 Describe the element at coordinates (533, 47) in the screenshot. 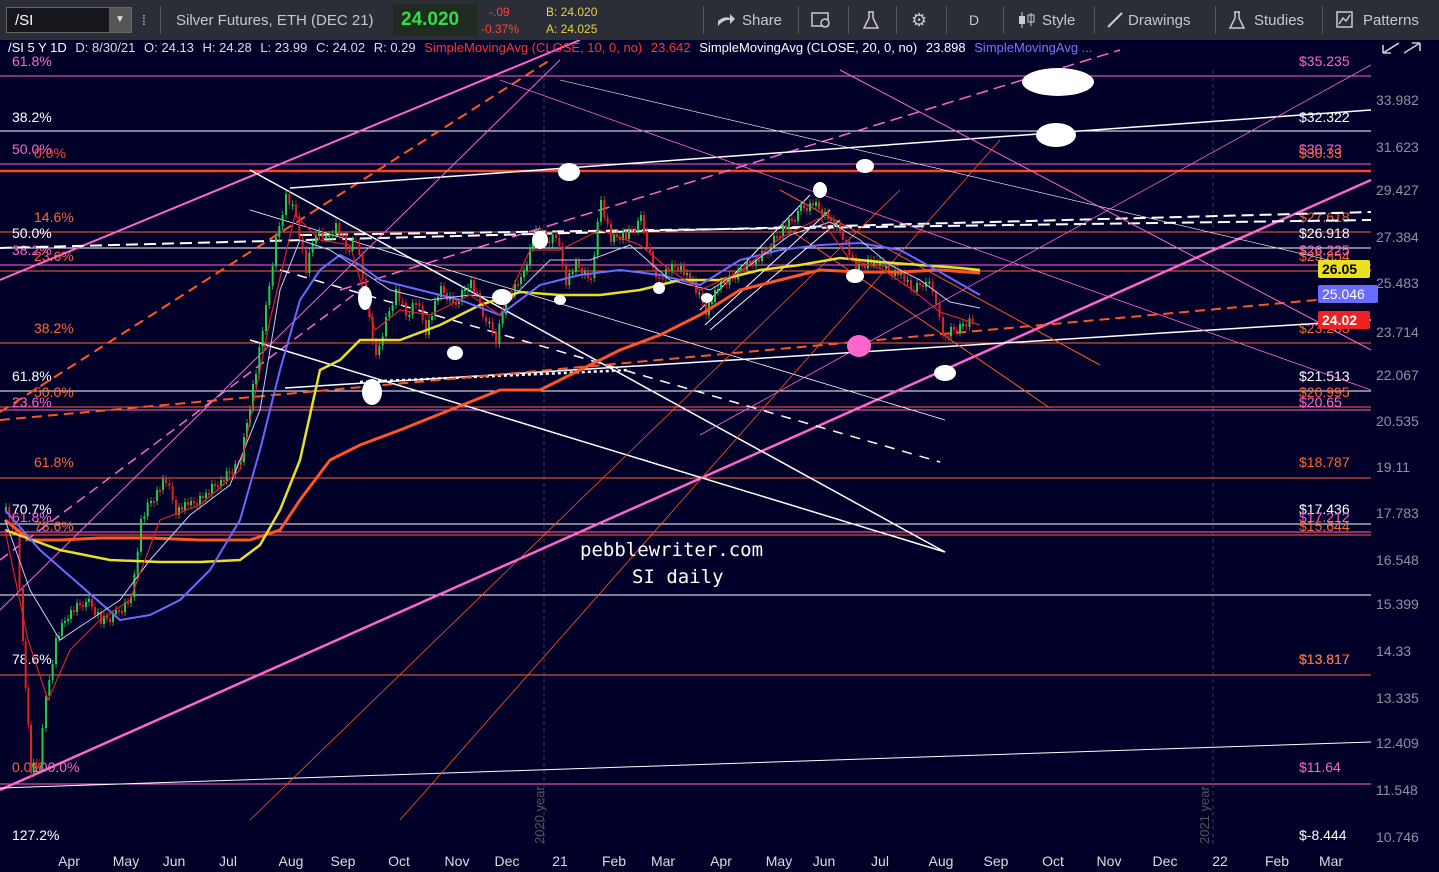

I see `sma10-label: SimpleMovingAvg (CLOSE, 10, 0, no)` at that location.